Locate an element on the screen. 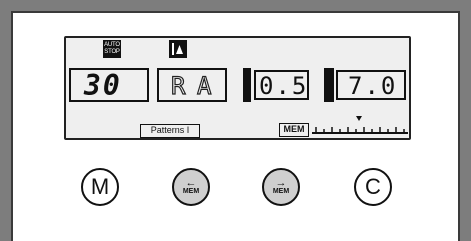 This screenshot has width=471, height=241. m-button: M is located at coordinates (100, 187).